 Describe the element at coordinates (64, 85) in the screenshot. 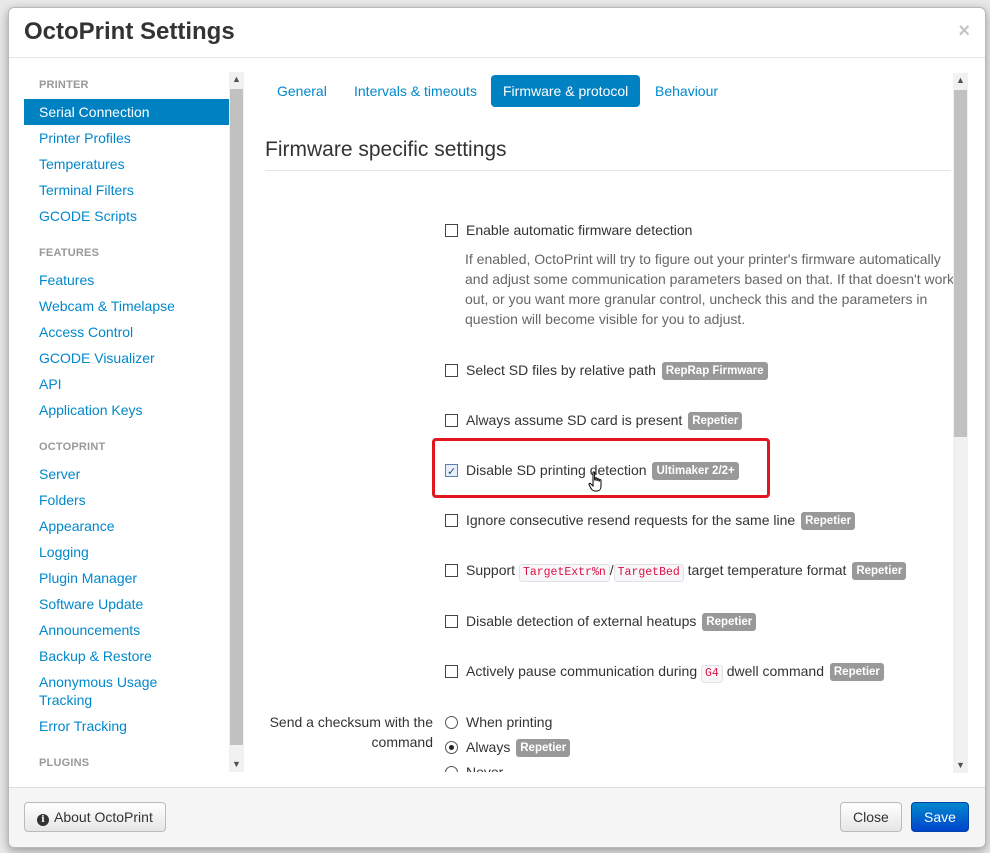

I see `nav-header-printer: PRINTER` at that location.